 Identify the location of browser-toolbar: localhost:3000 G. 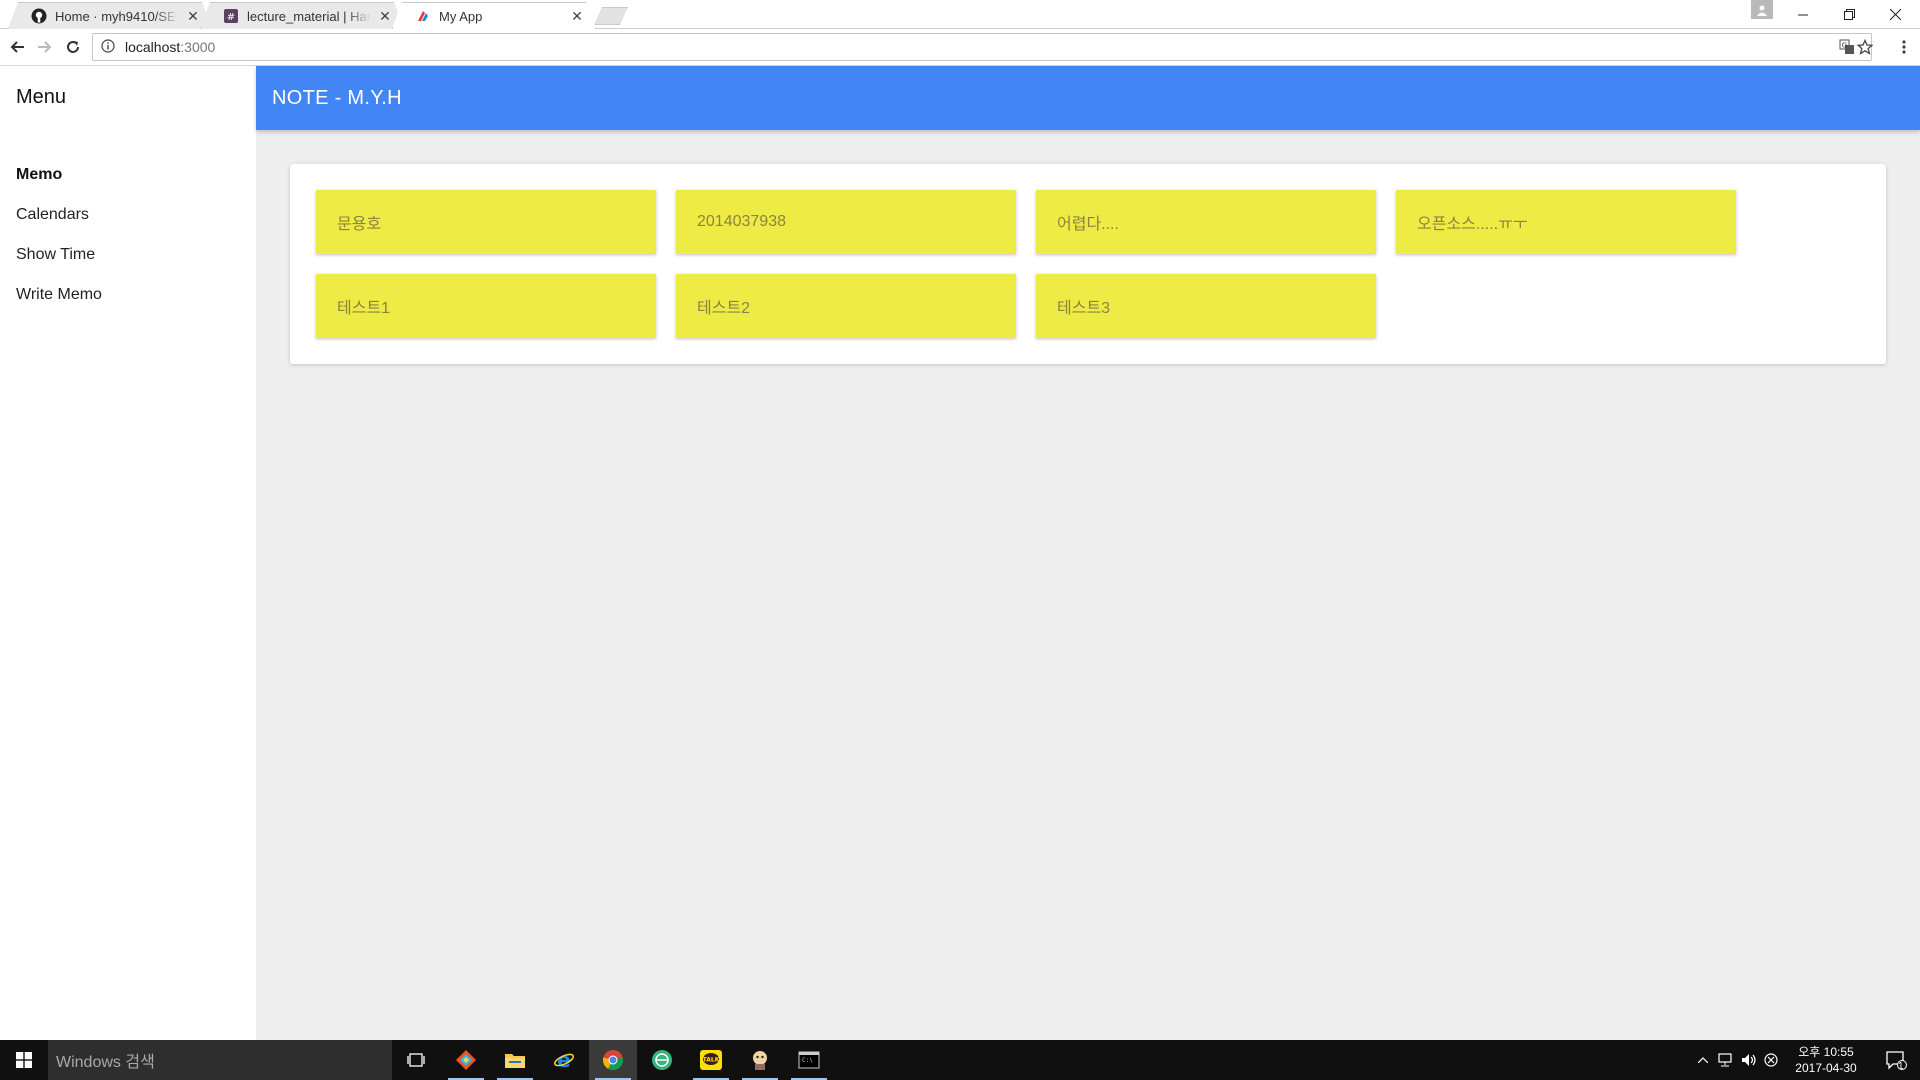
(960, 47).